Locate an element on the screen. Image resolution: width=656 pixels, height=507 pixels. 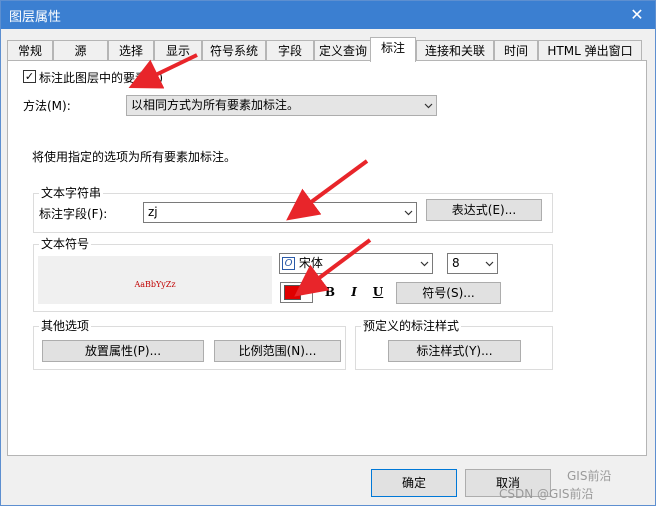
watermark-credit: CSDN @GIS前沿 is located at coordinates (546, 494).